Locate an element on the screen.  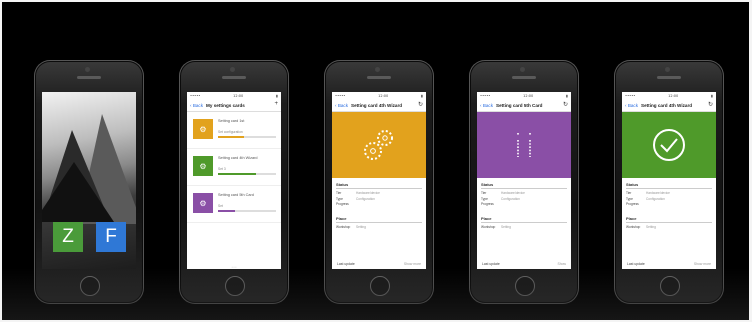
add-icon: + is located at coordinates (276, 104).